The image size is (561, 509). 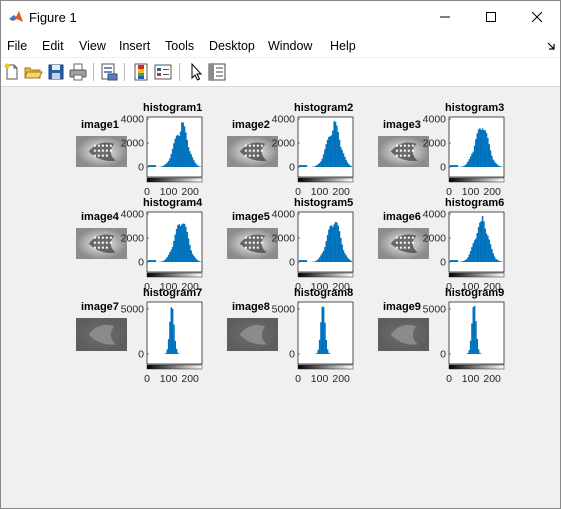 I want to click on property-editor-icon, so click(x=217, y=72).